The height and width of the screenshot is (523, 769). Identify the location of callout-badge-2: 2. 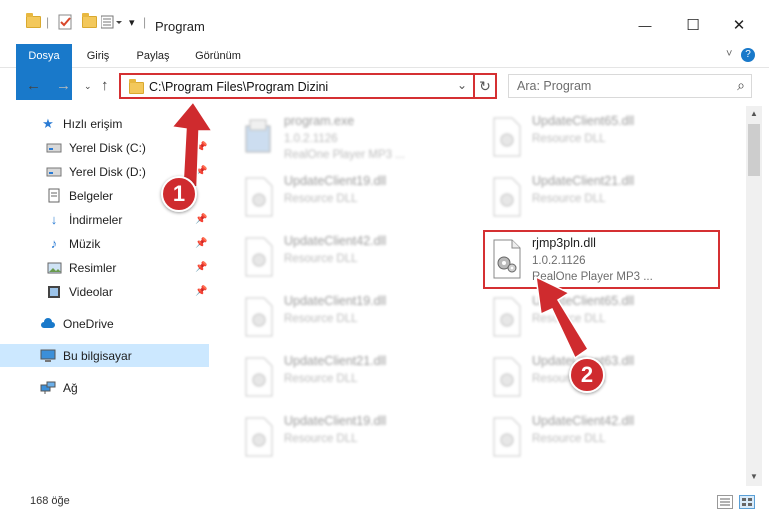
(587, 375).